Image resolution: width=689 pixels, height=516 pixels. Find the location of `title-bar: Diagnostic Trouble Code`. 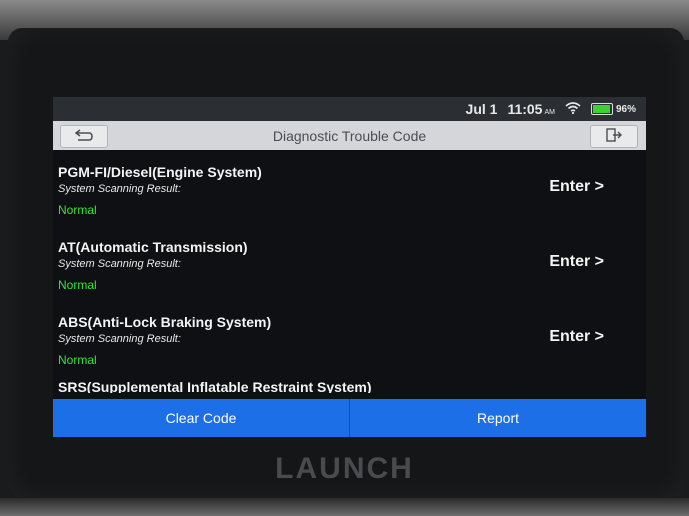

title-bar: Diagnostic Trouble Code is located at coordinates (349, 135).